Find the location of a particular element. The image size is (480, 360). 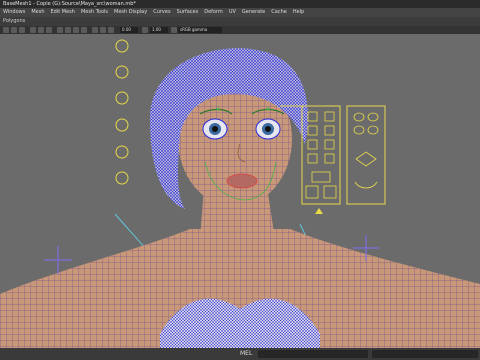

menu-deform: Deform is located at coordinates (213, 12).